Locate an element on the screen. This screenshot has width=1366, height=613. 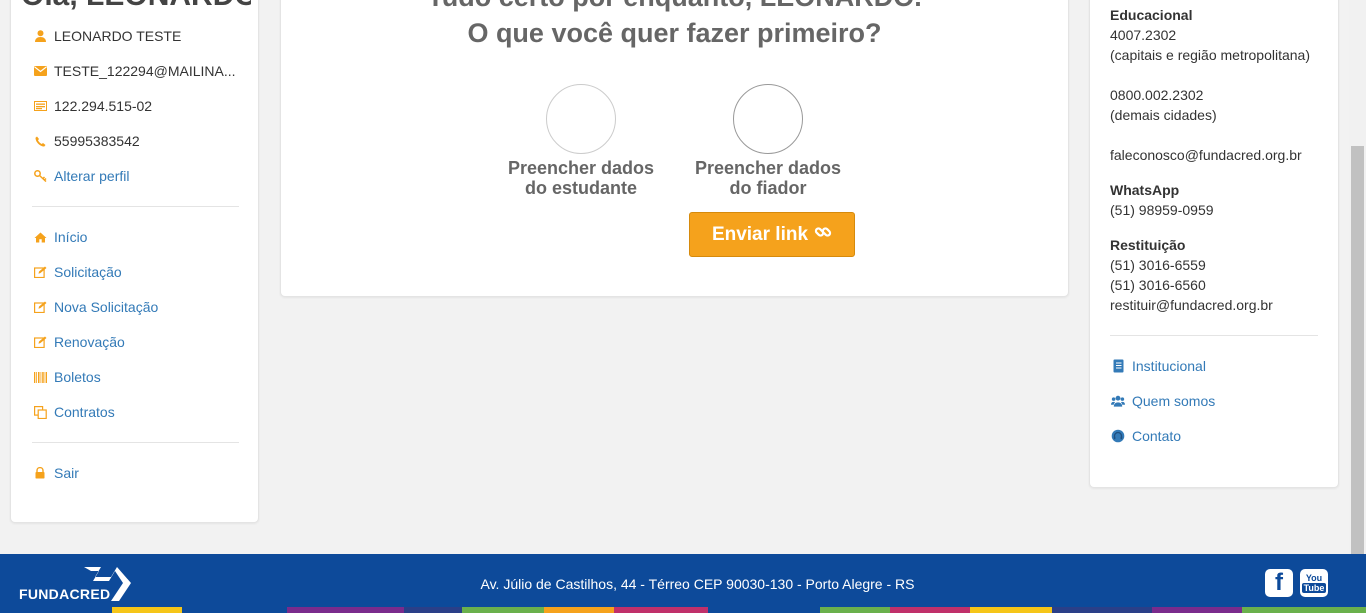
barcode-icon is located at coordinates (40, 377).